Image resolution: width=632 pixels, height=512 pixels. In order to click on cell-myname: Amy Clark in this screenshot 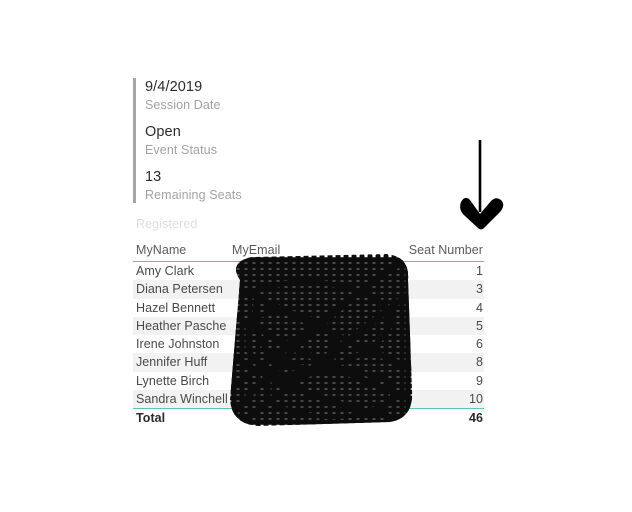, I will do `click(165, 271)`.